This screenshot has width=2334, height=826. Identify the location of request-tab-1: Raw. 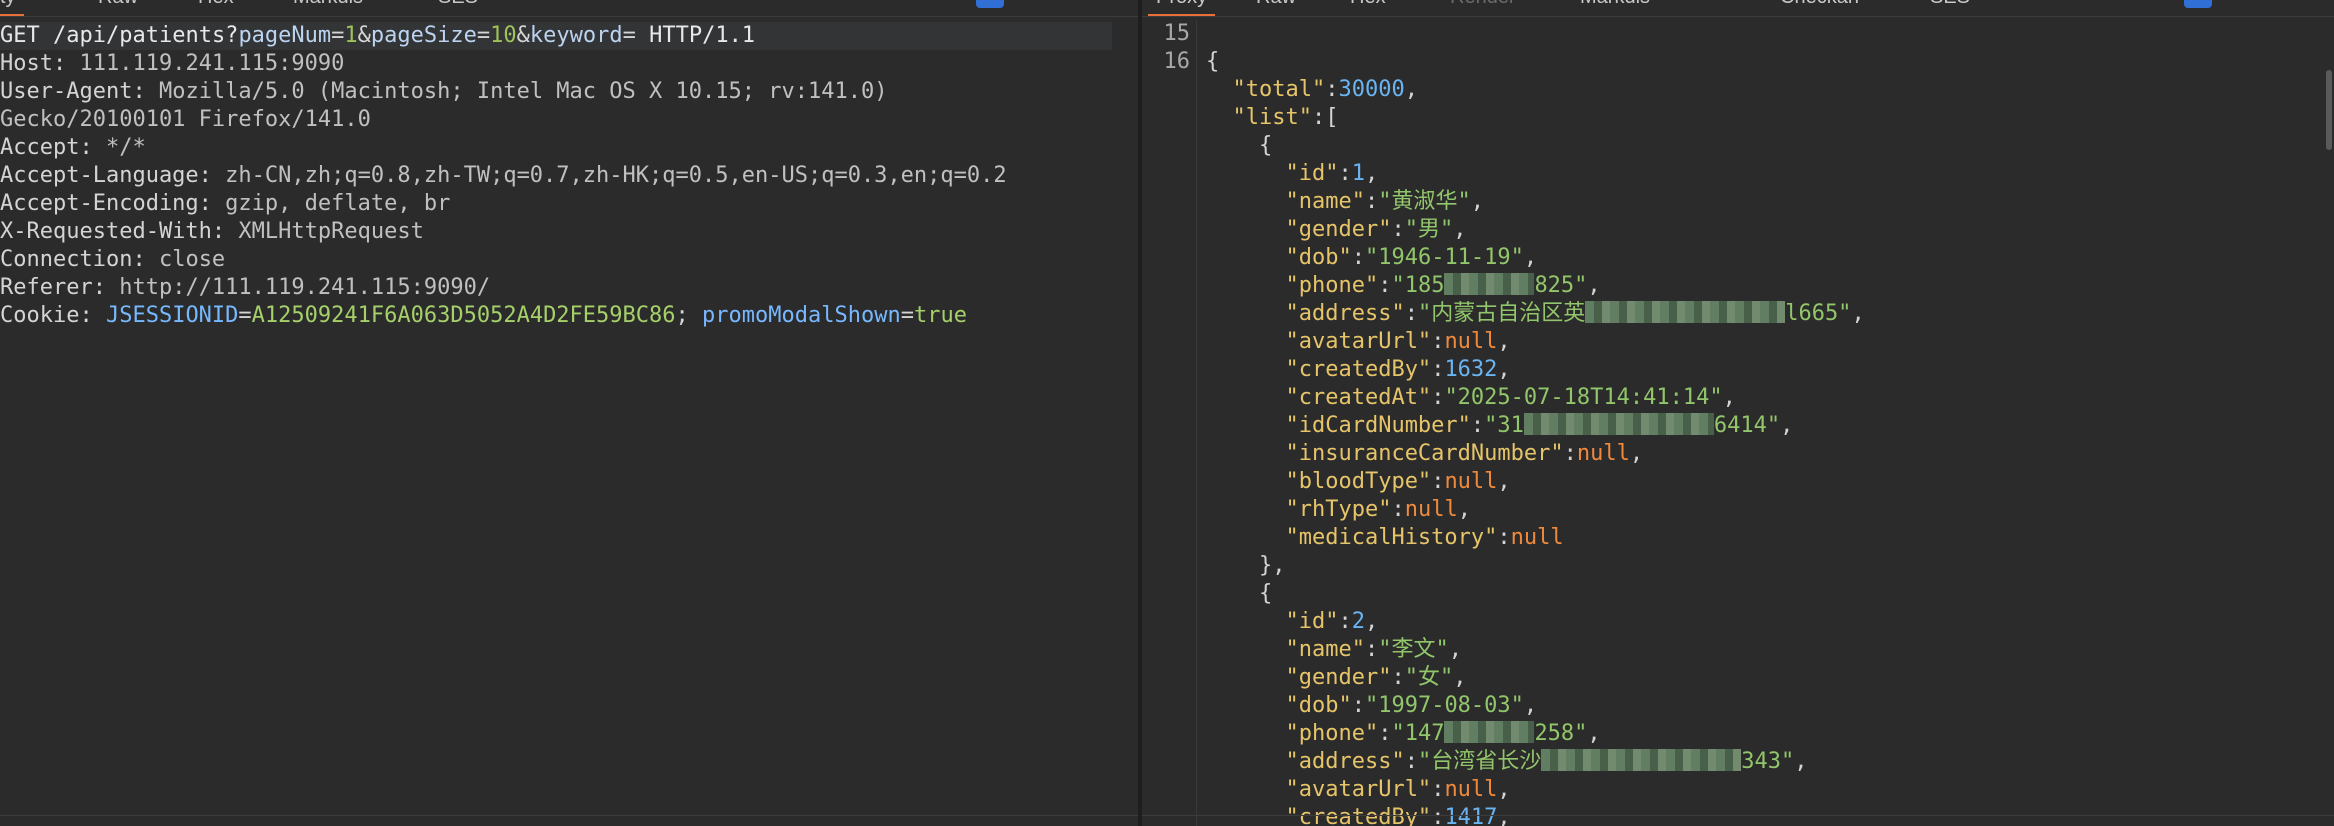
(118, 7).